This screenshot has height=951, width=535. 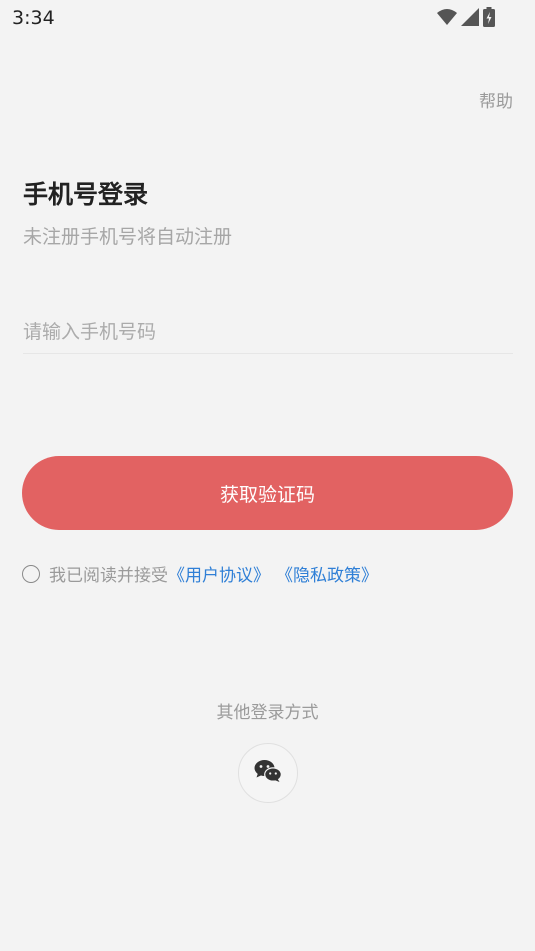 What do you see at coordinates (267, 18) in the screenshot?
I see `status-bar: 3:34` at bounding box center [267, 18].